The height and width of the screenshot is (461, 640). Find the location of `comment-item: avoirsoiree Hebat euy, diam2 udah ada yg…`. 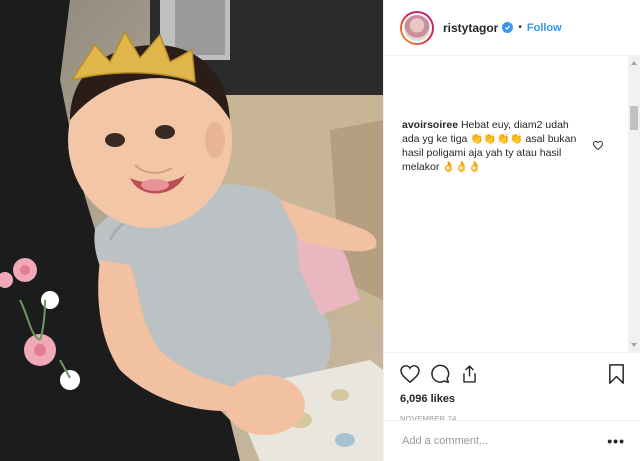

comment-item: avoirsoiree Hebat euy, diam2 udah ada yg… is located at coordinates (505, 146).